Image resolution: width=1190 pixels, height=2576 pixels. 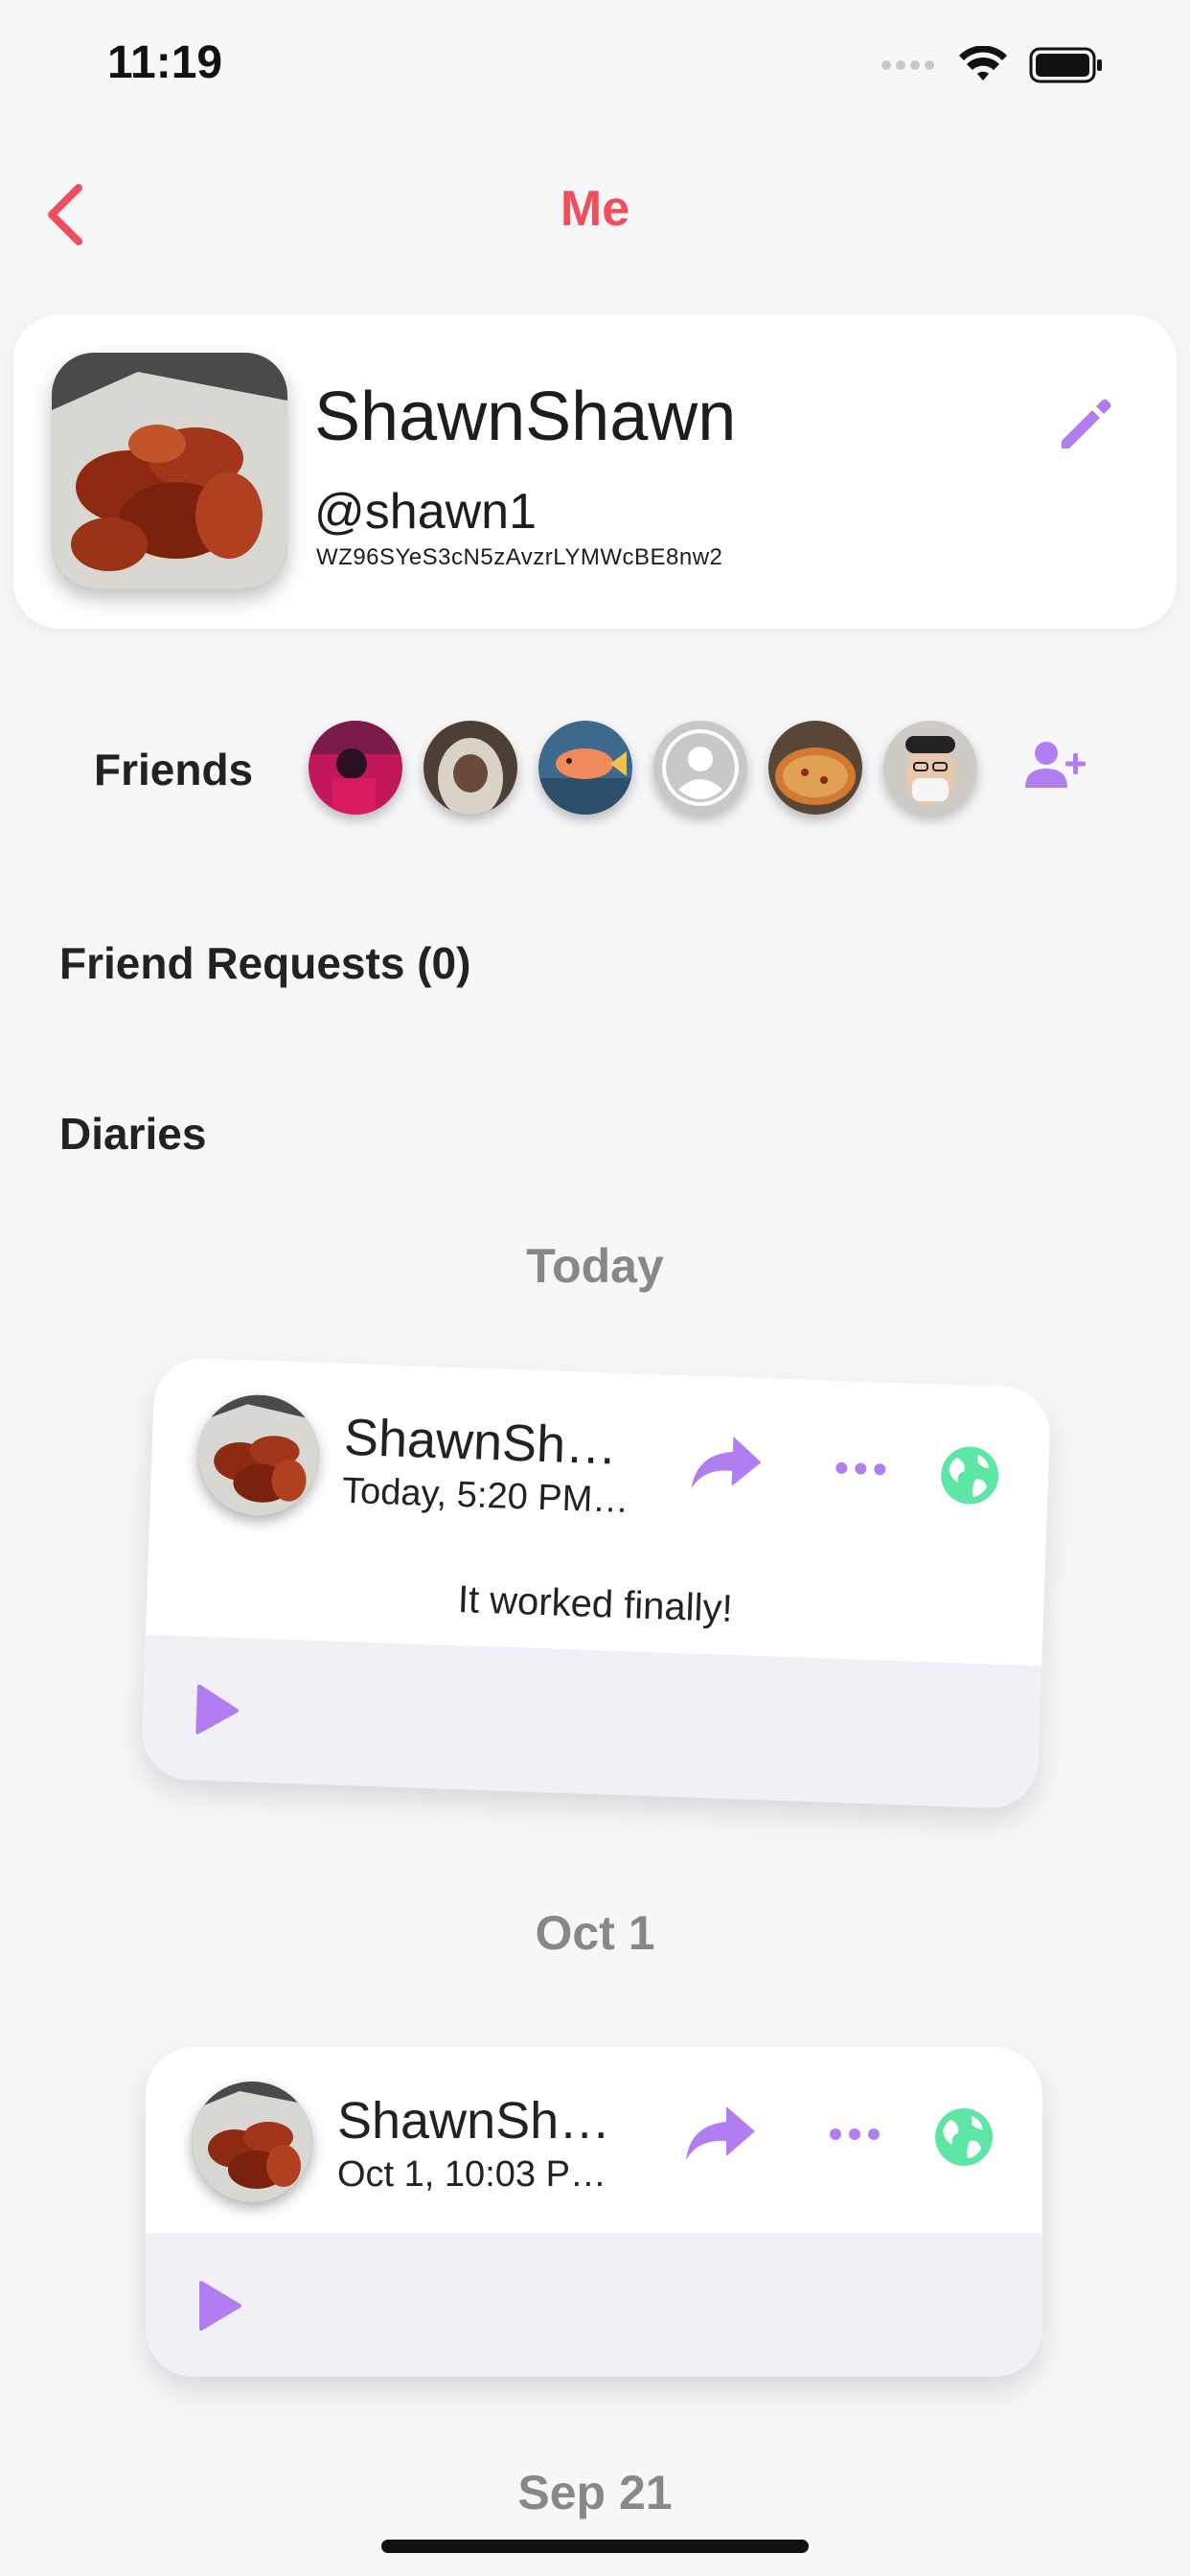 I want to click on nav-bar: Me, so click(x=595, y=210).